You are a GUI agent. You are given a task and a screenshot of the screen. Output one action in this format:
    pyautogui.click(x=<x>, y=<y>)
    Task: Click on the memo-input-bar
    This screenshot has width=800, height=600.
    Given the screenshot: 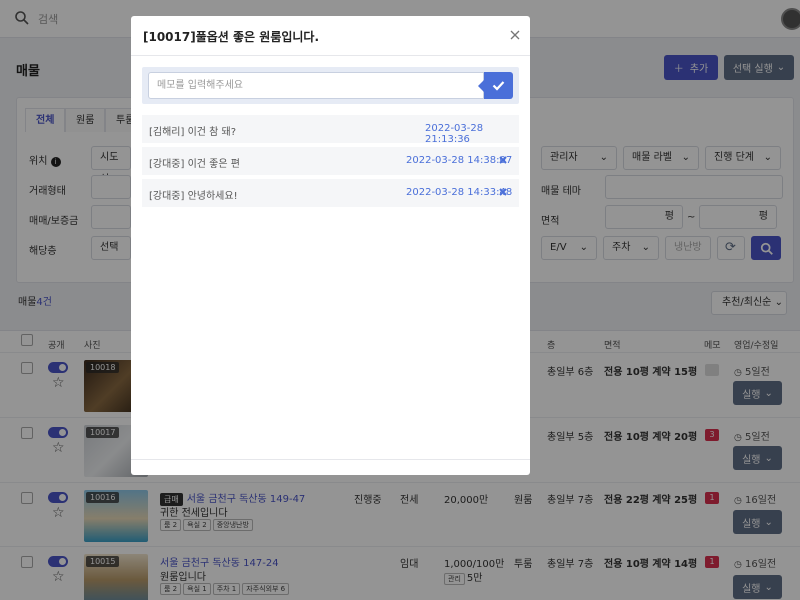 What is the action you would take?
    pyautogui.click(x=330, y=85)
    